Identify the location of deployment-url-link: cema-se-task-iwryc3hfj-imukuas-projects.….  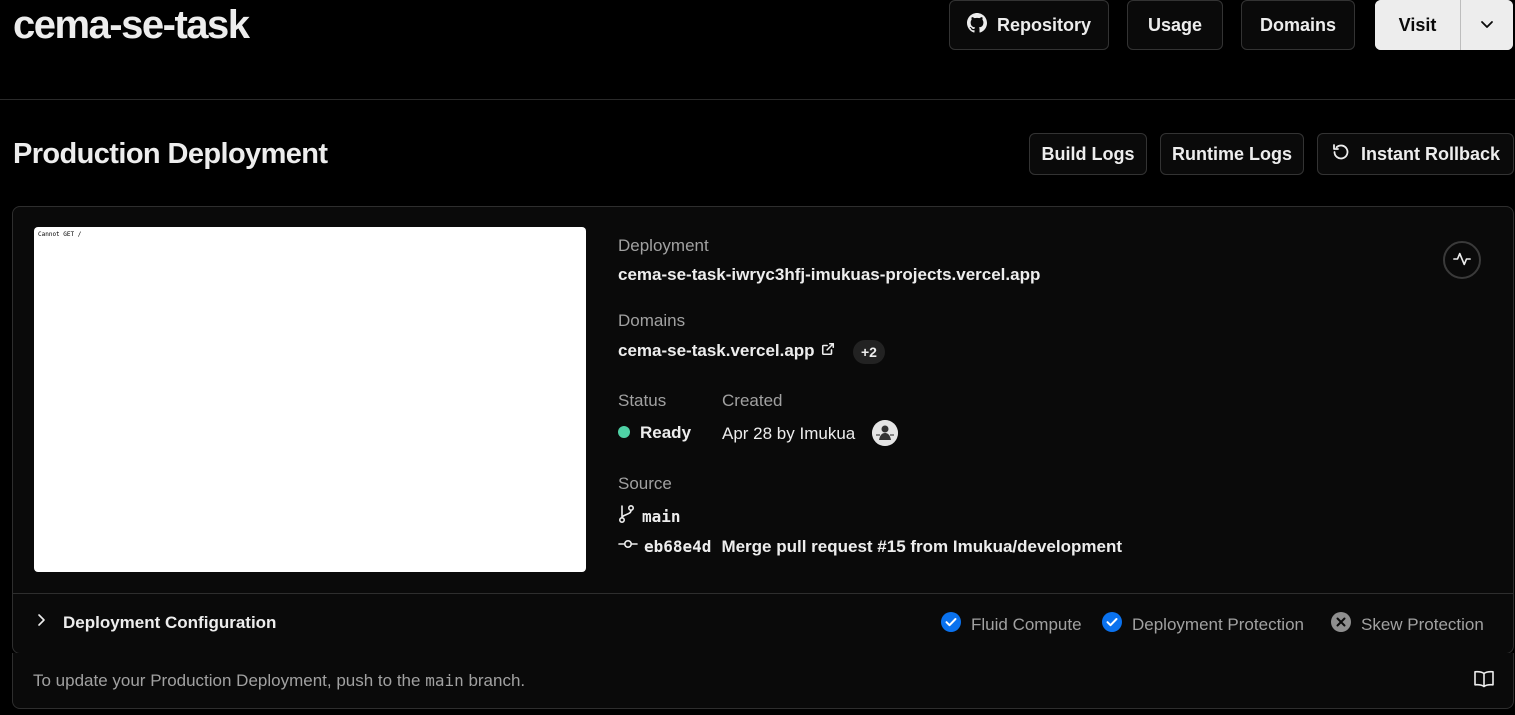
(829, 275).